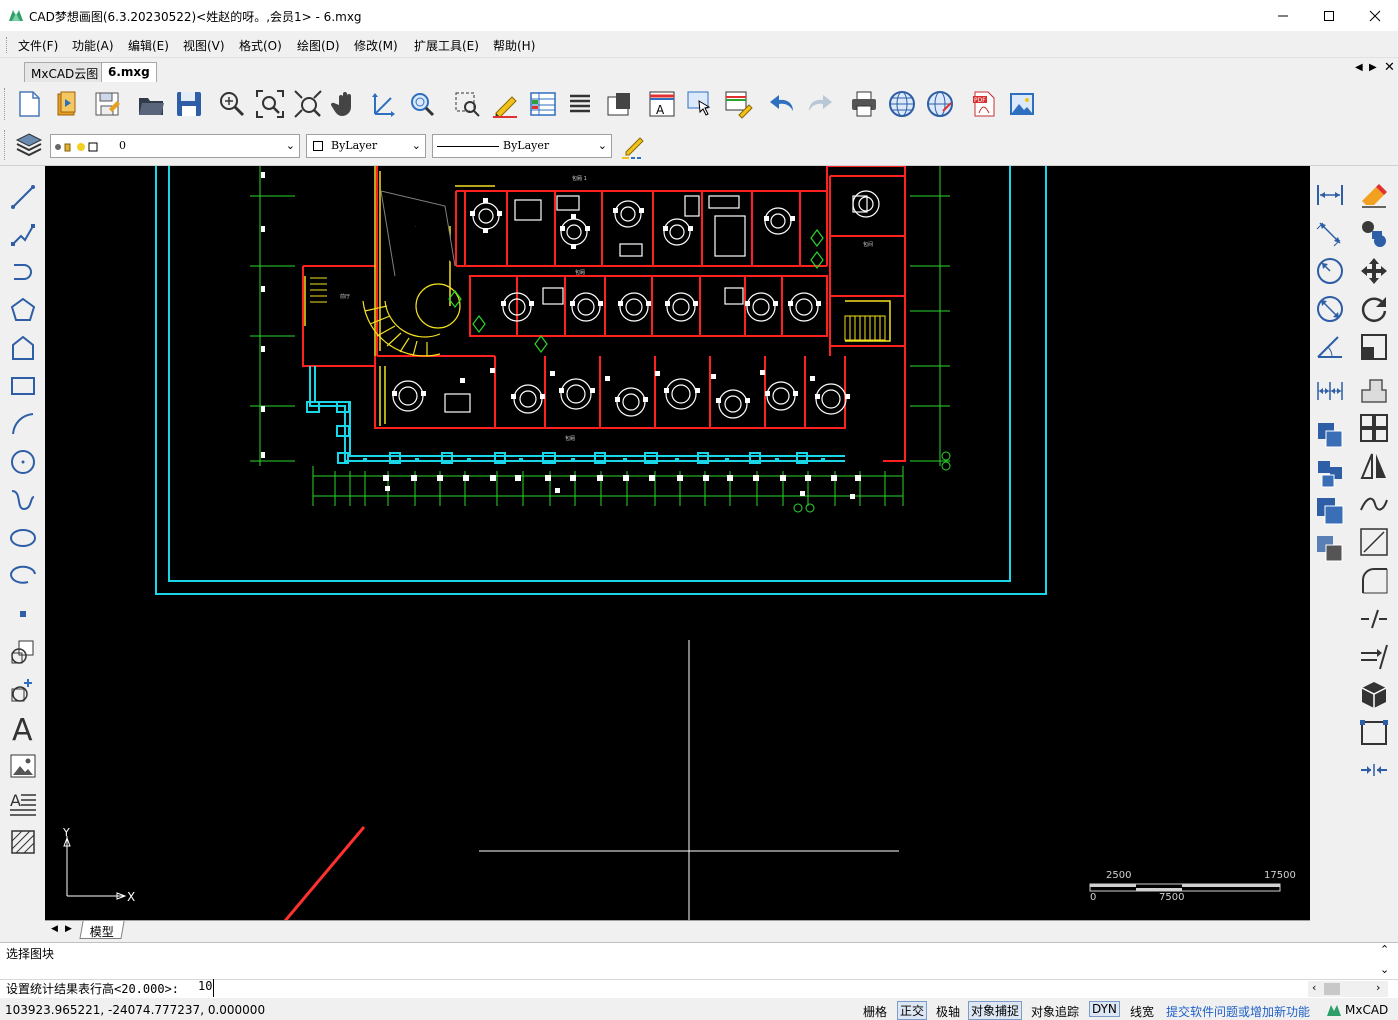 The width and height of the screenshot is (1398, 1020). I want to click on move-tool, so click(1374, 271).